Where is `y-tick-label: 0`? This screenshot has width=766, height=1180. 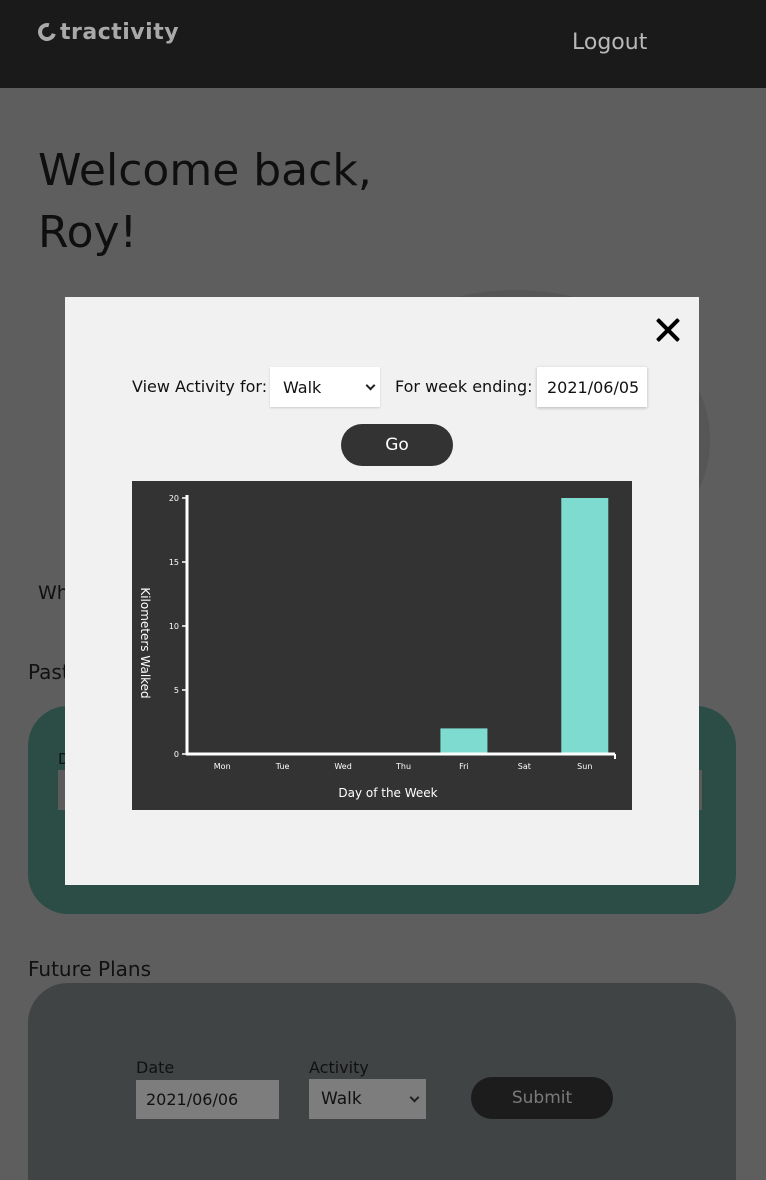
y-tick-label: 0 is located at coordinates (176, 754).